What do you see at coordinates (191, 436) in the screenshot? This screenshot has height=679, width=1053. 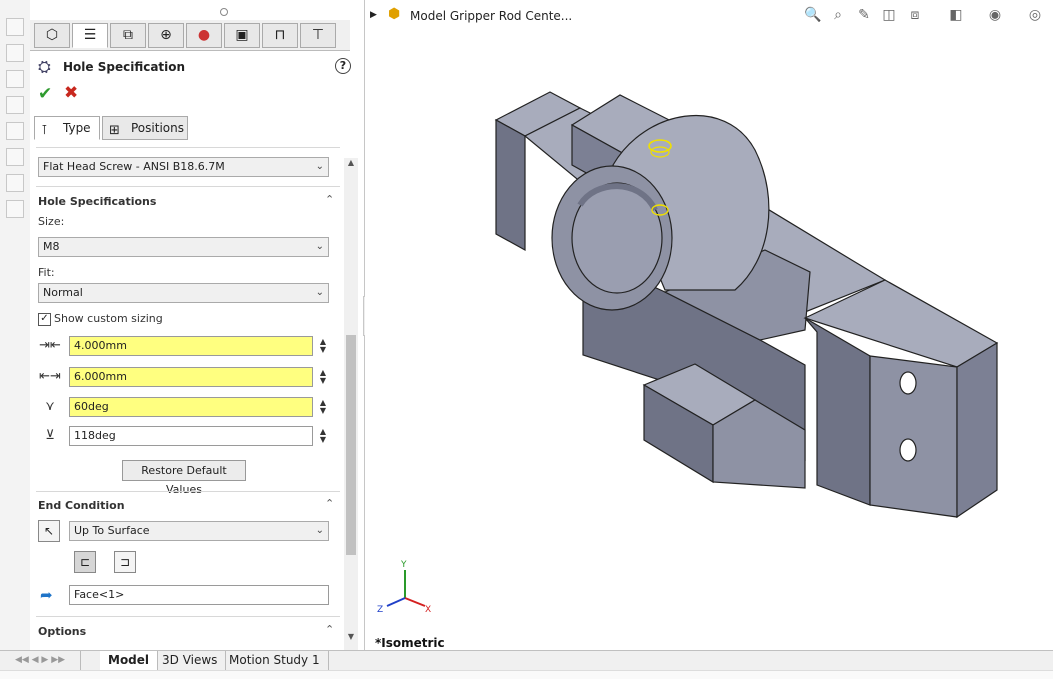 I see `drill-angle-field: 118deg` at bounding box center [191, 436].